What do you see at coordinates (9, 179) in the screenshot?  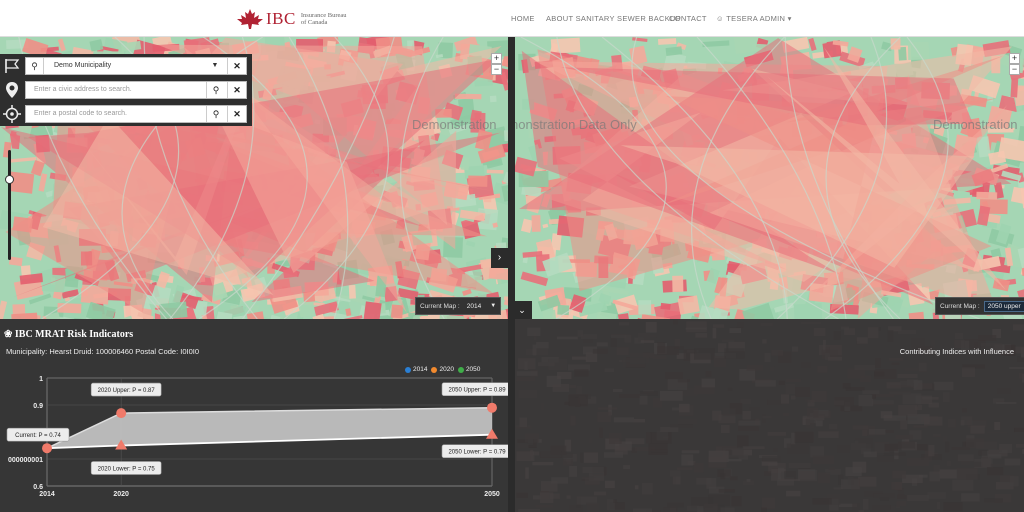 I see `opacity-slider-handle` at bounding box center [9, 179].